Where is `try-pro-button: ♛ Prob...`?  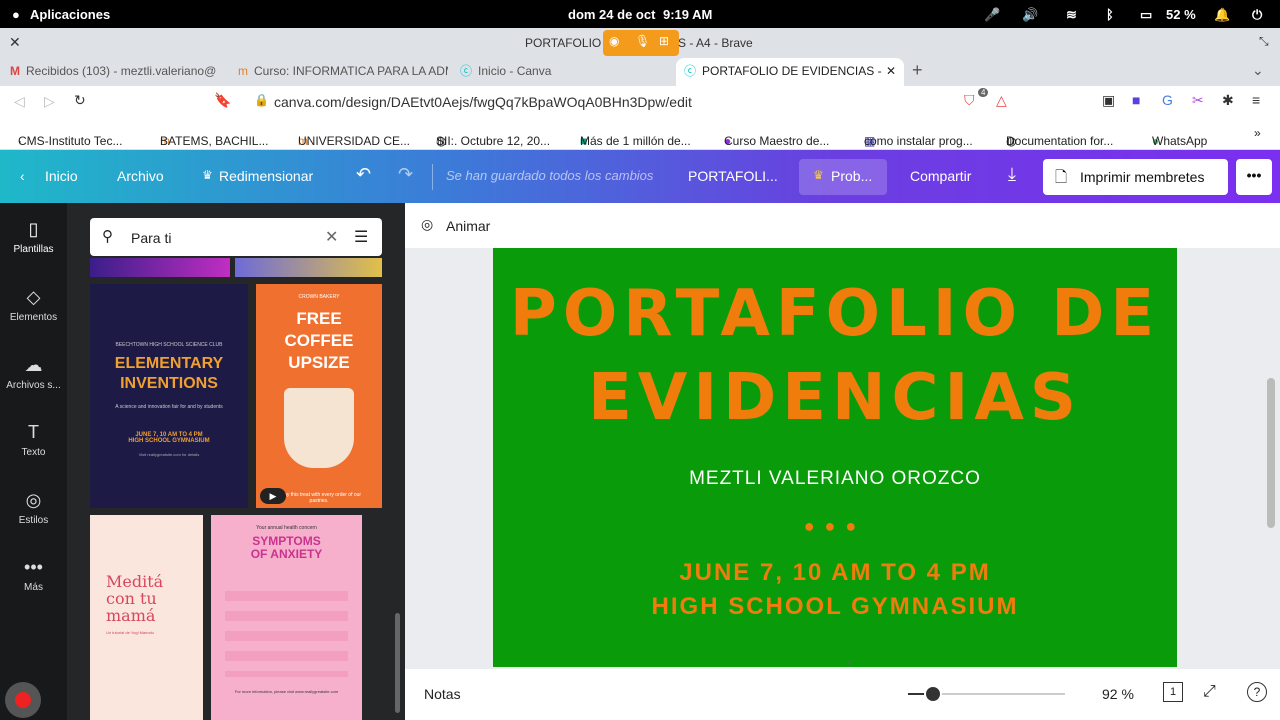 try-pro-button: ♛ Prob... is located at coordinates (843, 177).